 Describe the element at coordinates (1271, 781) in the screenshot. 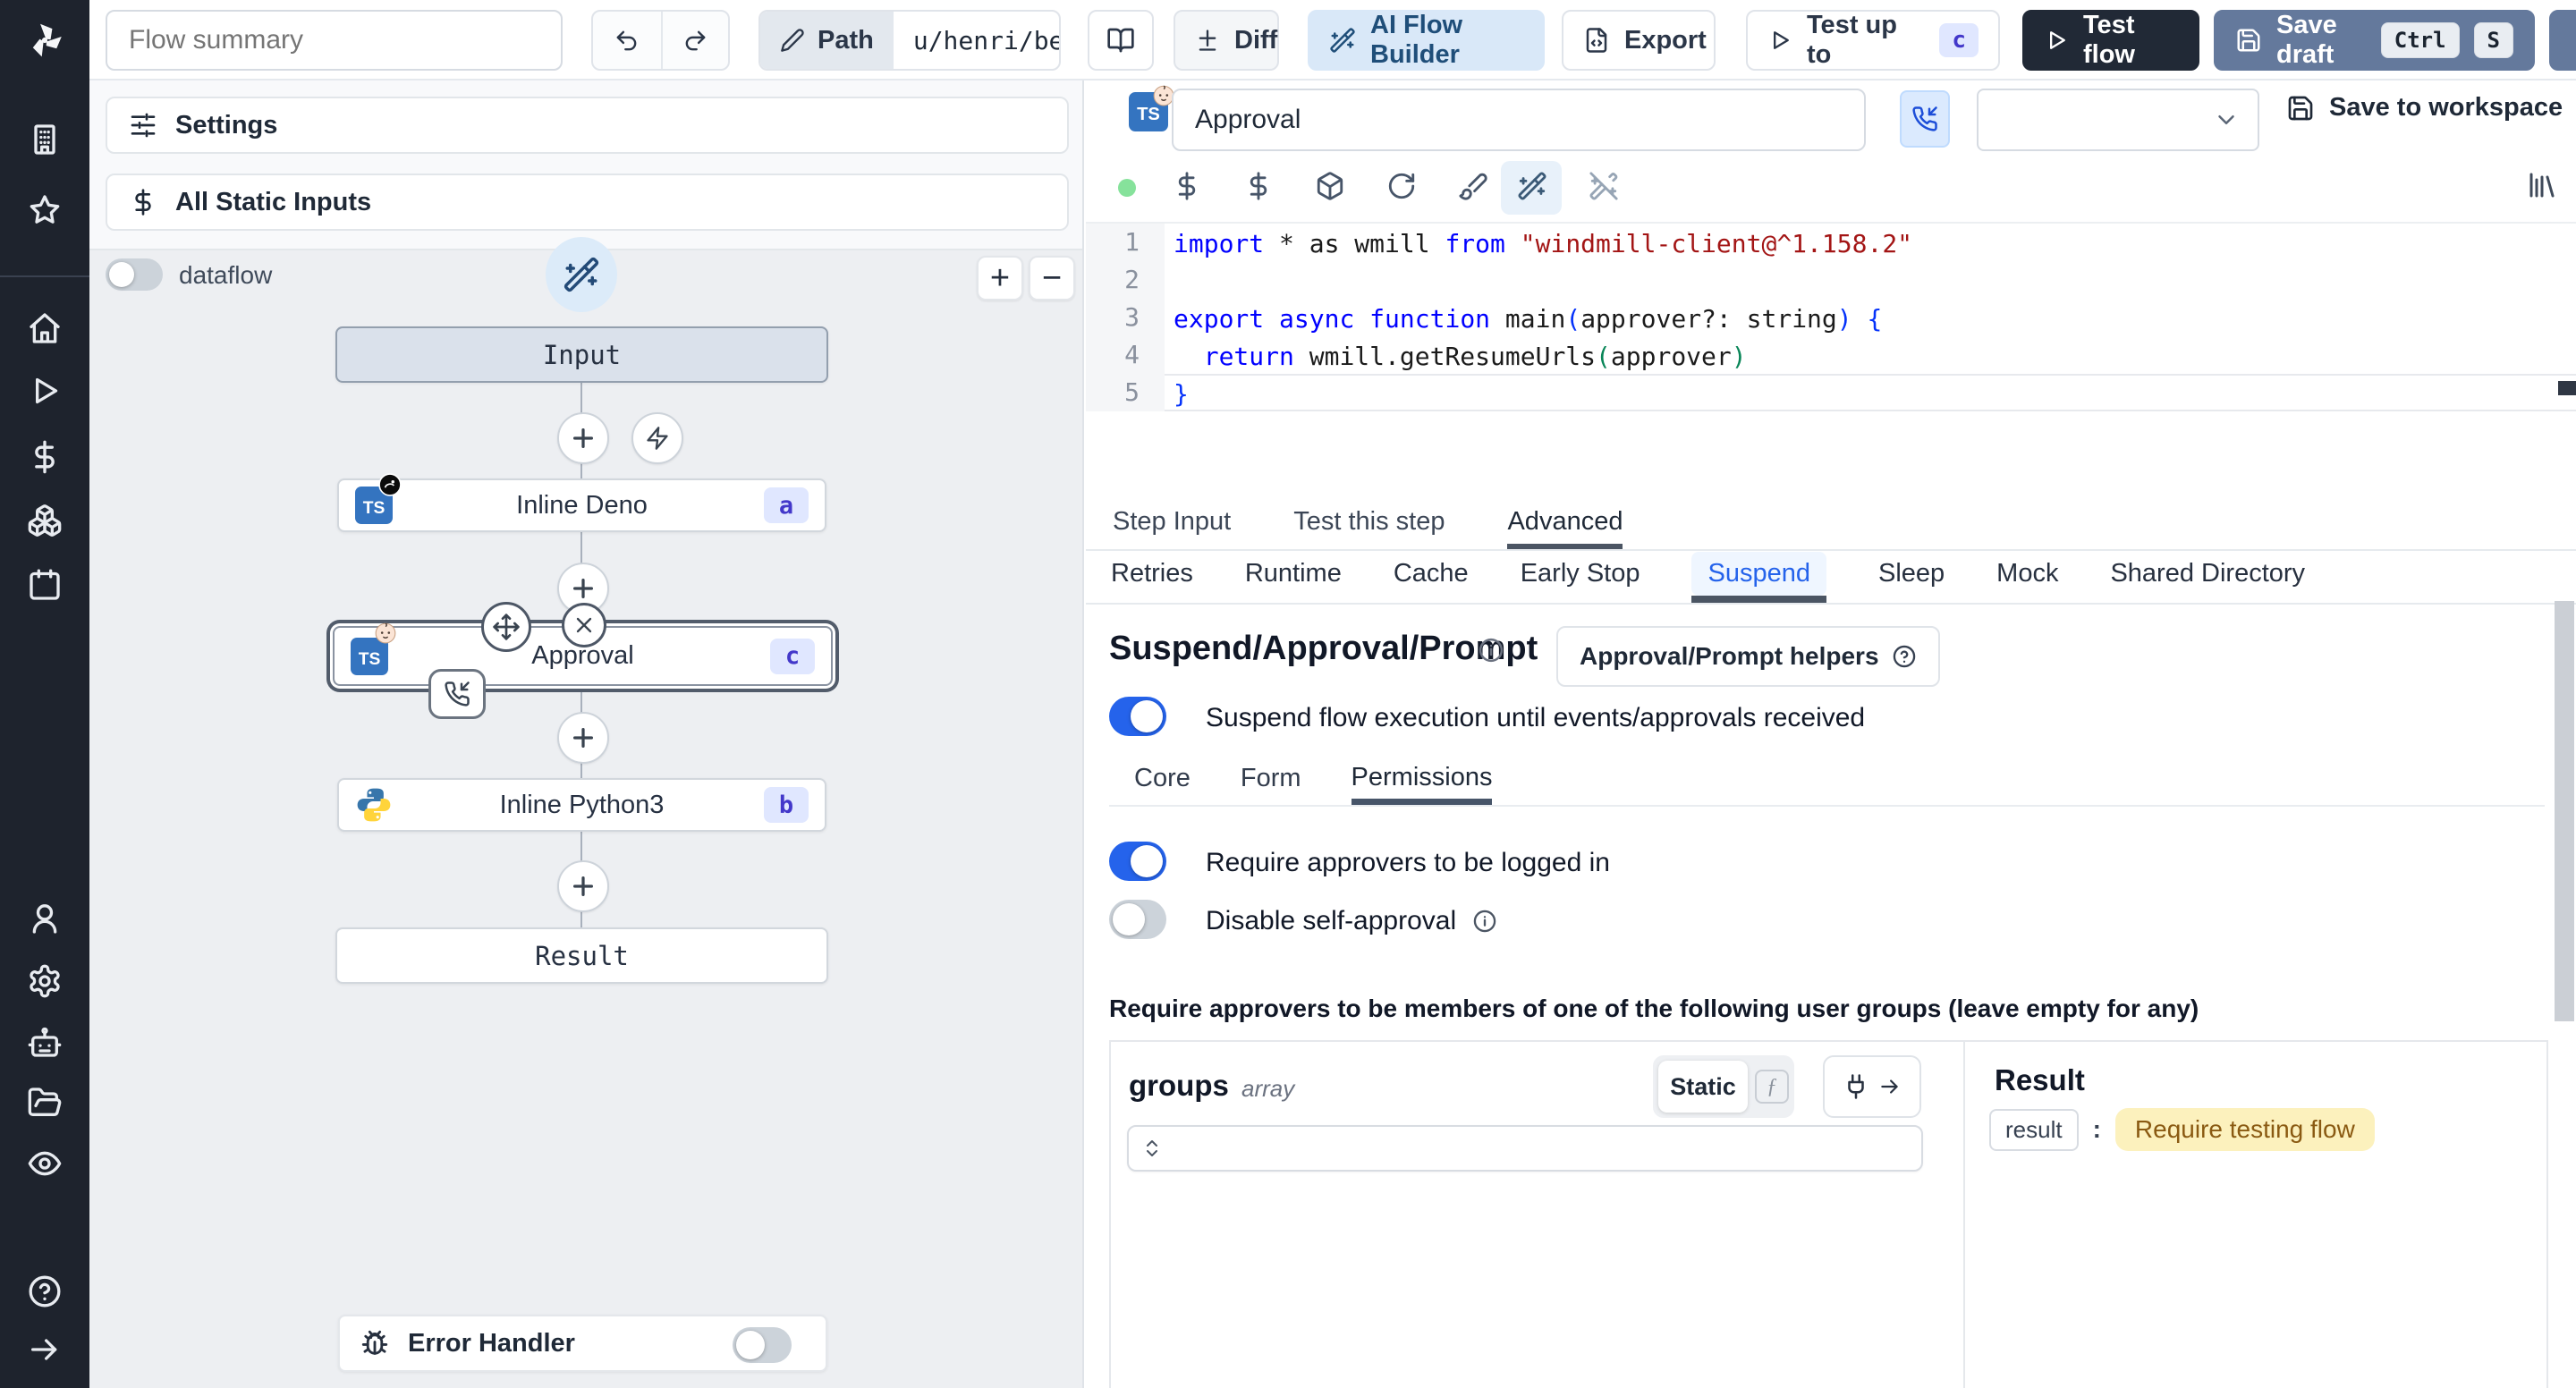

I see `inner-tab-form: Form` at that location.